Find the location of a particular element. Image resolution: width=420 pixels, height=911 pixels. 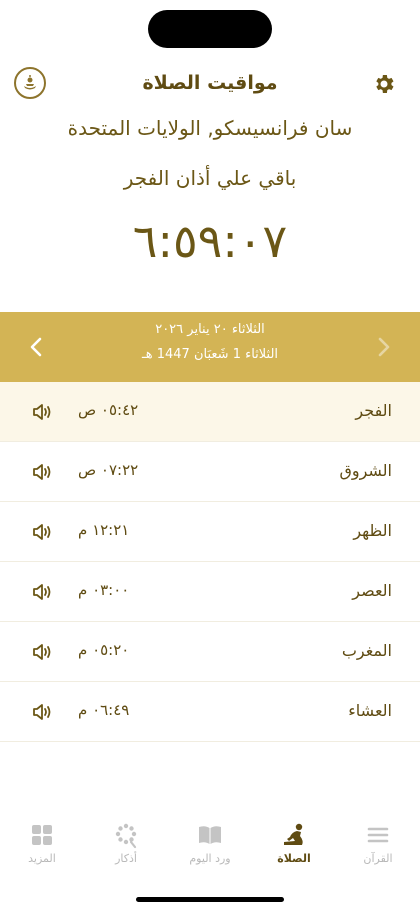

tab-label: القرآن is located at coordinates (378, 858).